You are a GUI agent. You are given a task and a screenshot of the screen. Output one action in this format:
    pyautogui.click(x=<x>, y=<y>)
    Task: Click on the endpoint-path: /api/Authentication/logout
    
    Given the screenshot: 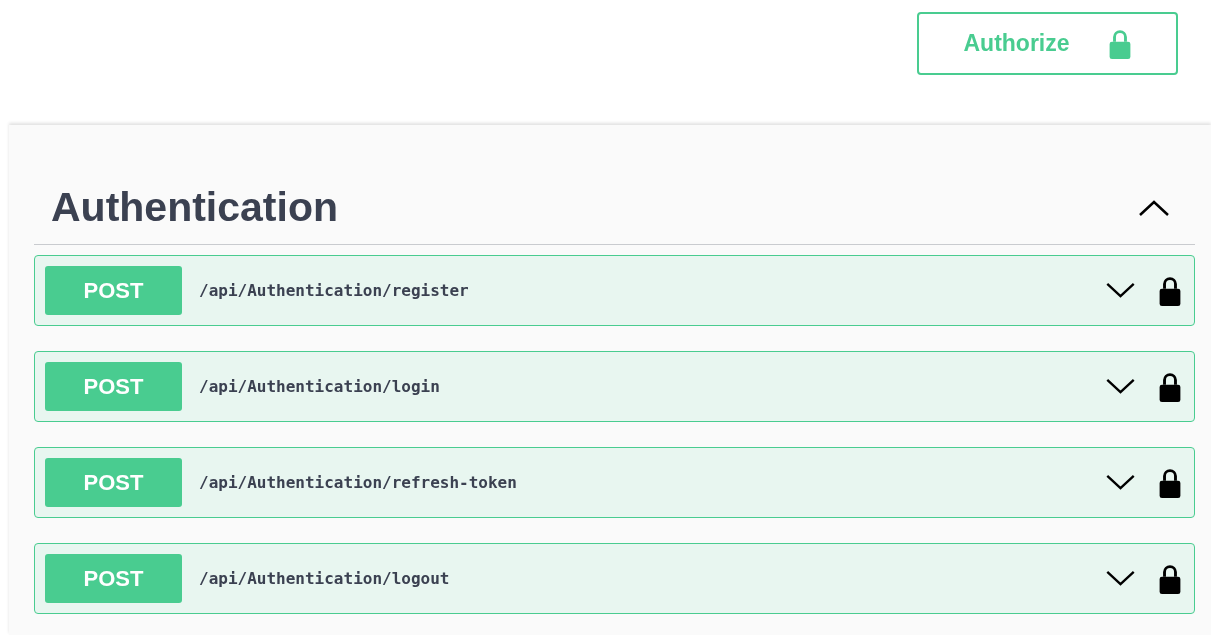 What is the action you would take?
    pyautogui.click(x=325, y=578)
    